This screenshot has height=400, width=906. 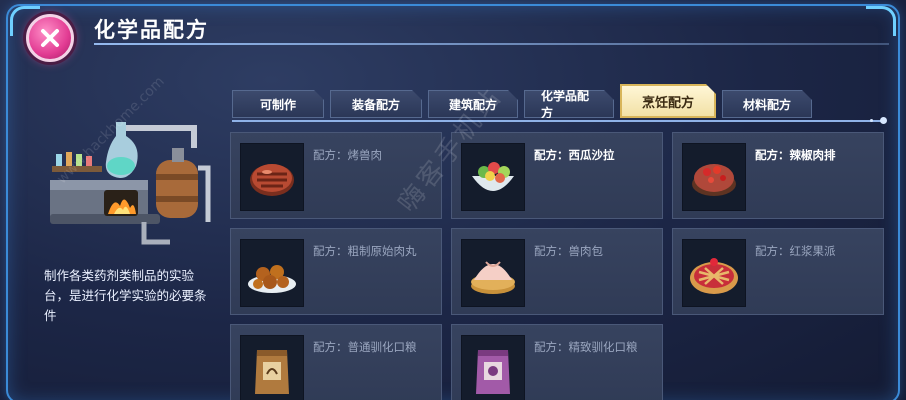 I want to click on common-ration-icon, so click(x=272, y=372).